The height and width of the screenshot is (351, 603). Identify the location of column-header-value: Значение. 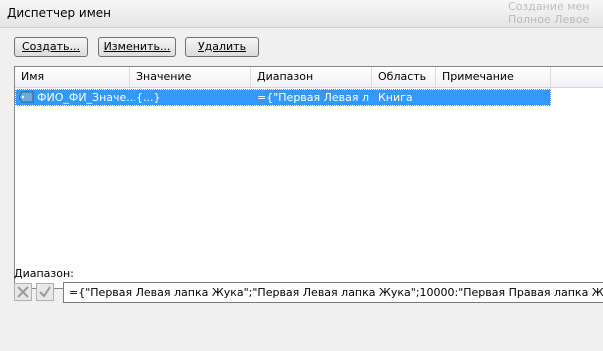
(190, 77).